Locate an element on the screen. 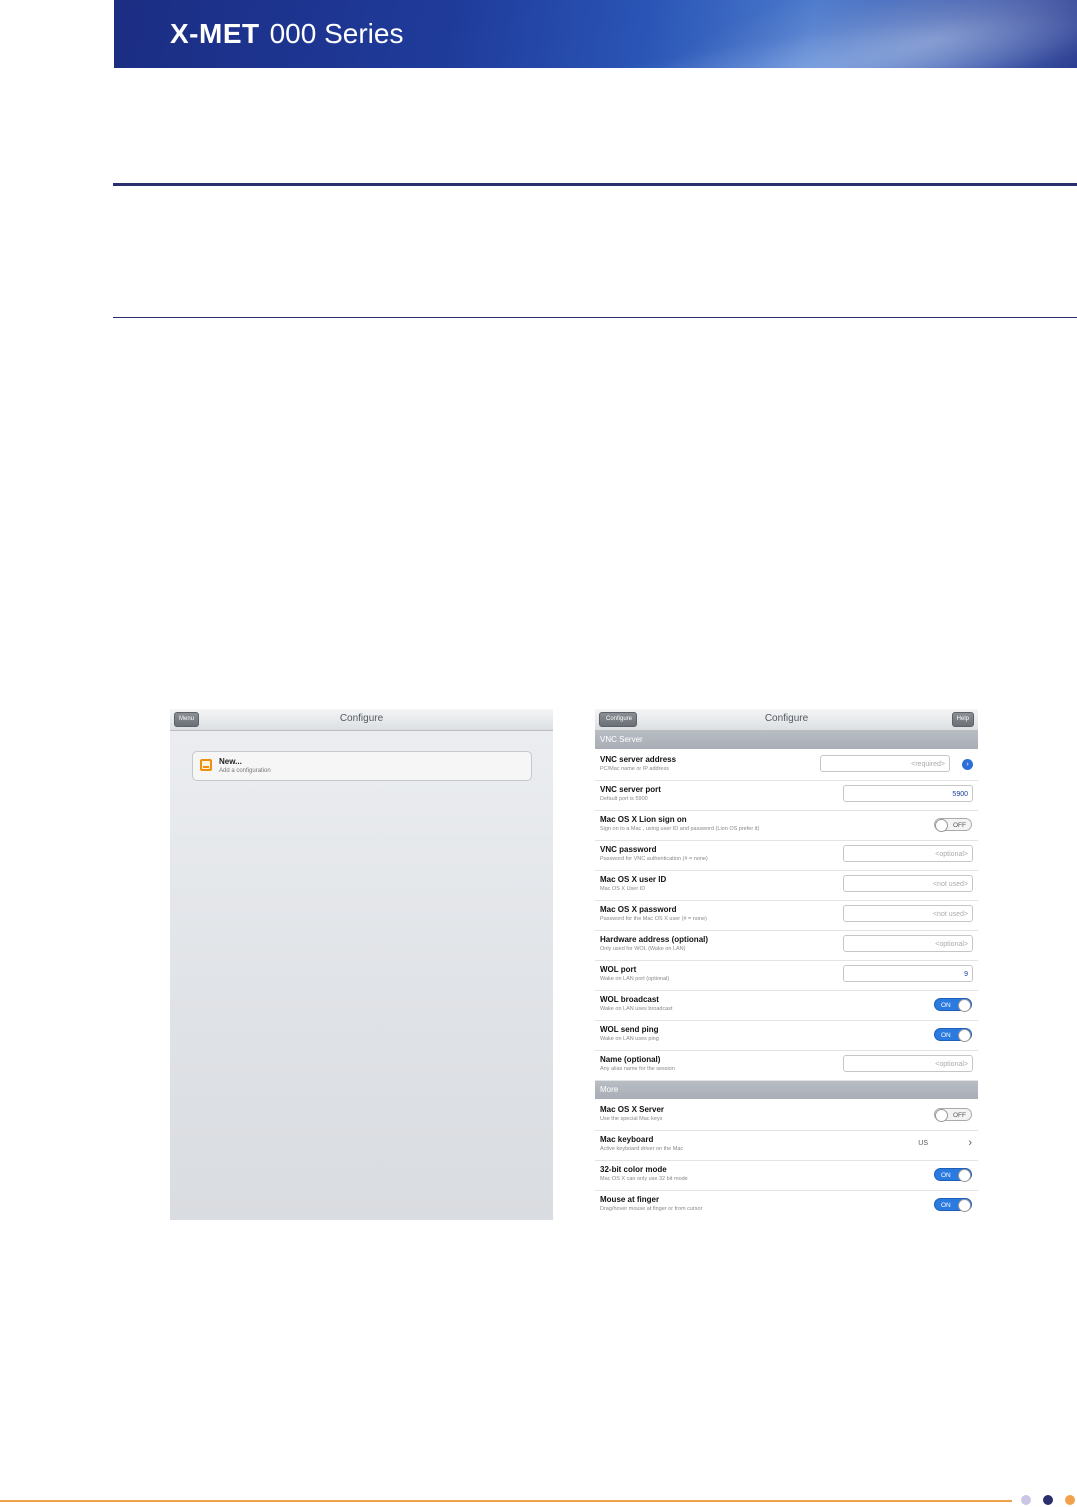  footer-dot-orange is located at coordinates (1070, 1500).